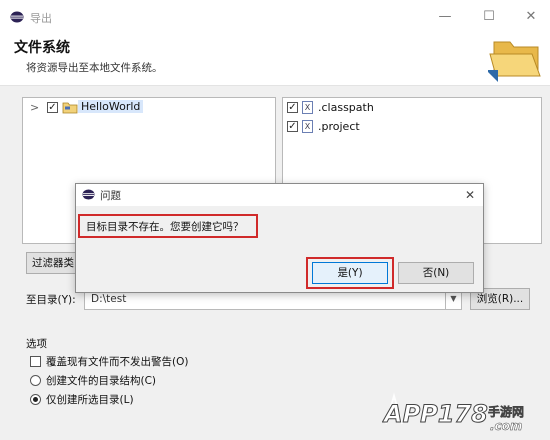 The image size is (550, 440). I want to click on watermark-brand: APP178, so click(435, 414).